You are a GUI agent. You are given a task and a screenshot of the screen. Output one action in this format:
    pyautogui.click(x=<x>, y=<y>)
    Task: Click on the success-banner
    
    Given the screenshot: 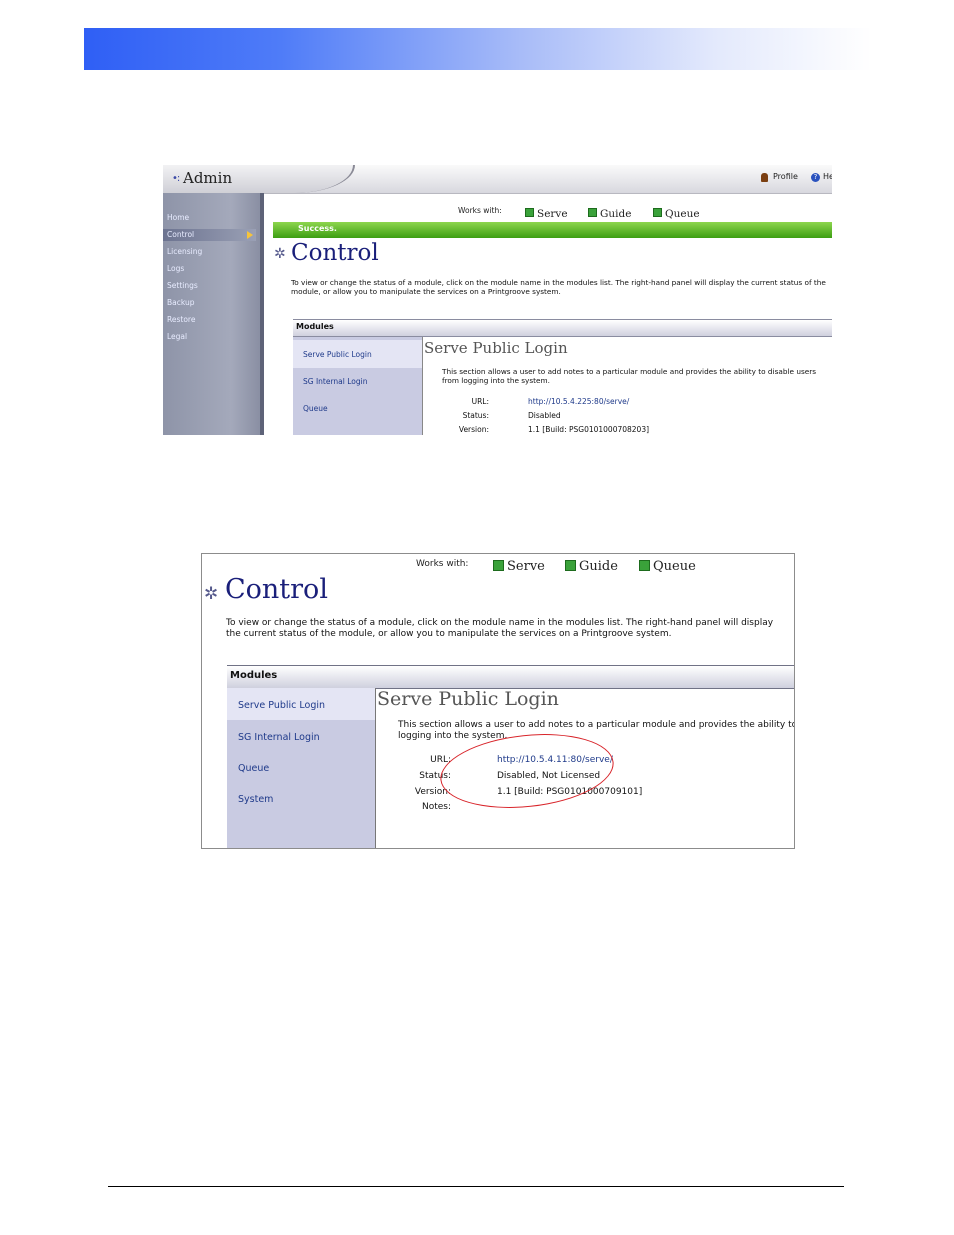 What is the action you would take?
    pyautogui.click(x=552, y=230)
    